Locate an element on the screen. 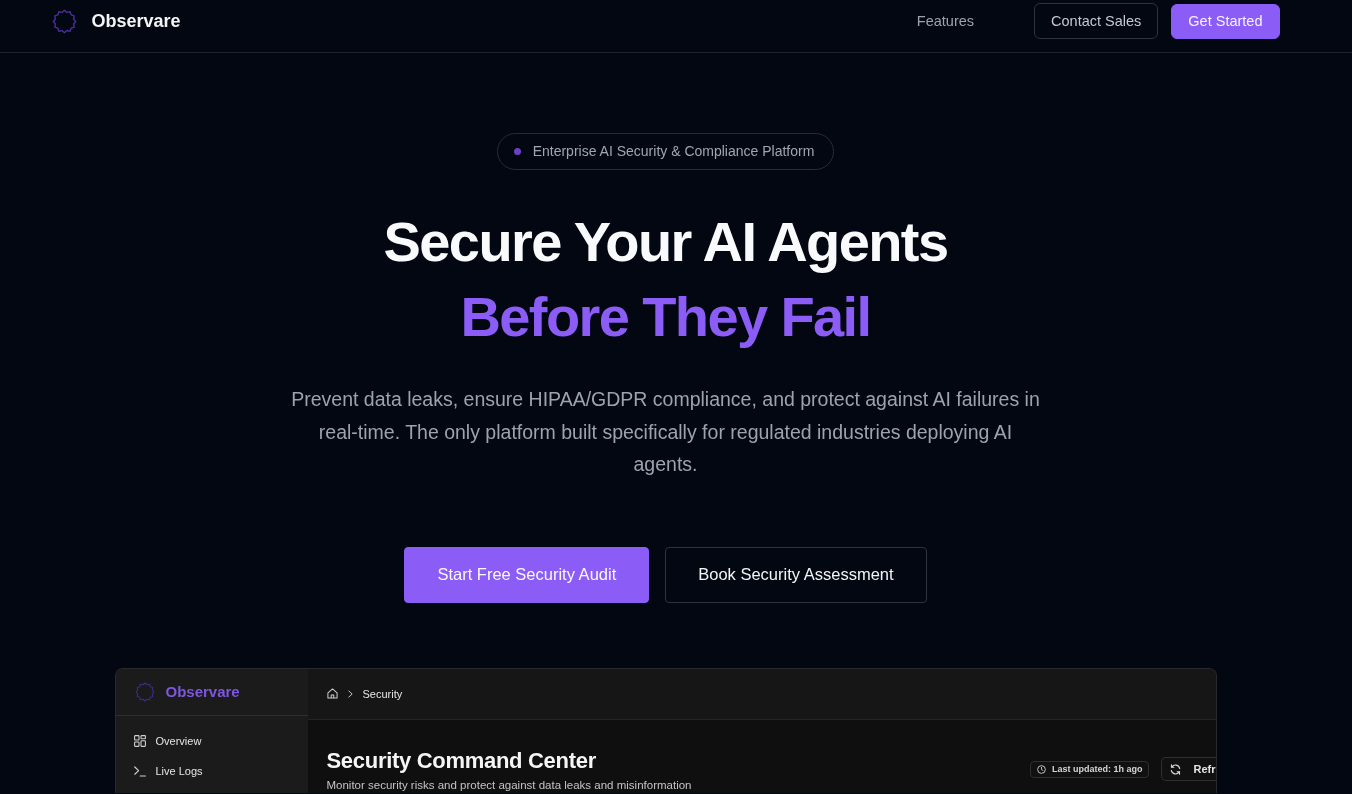 This screenshot has height=794, width=1352. sidebar-item: Overview is located at coordinates (158, 740).